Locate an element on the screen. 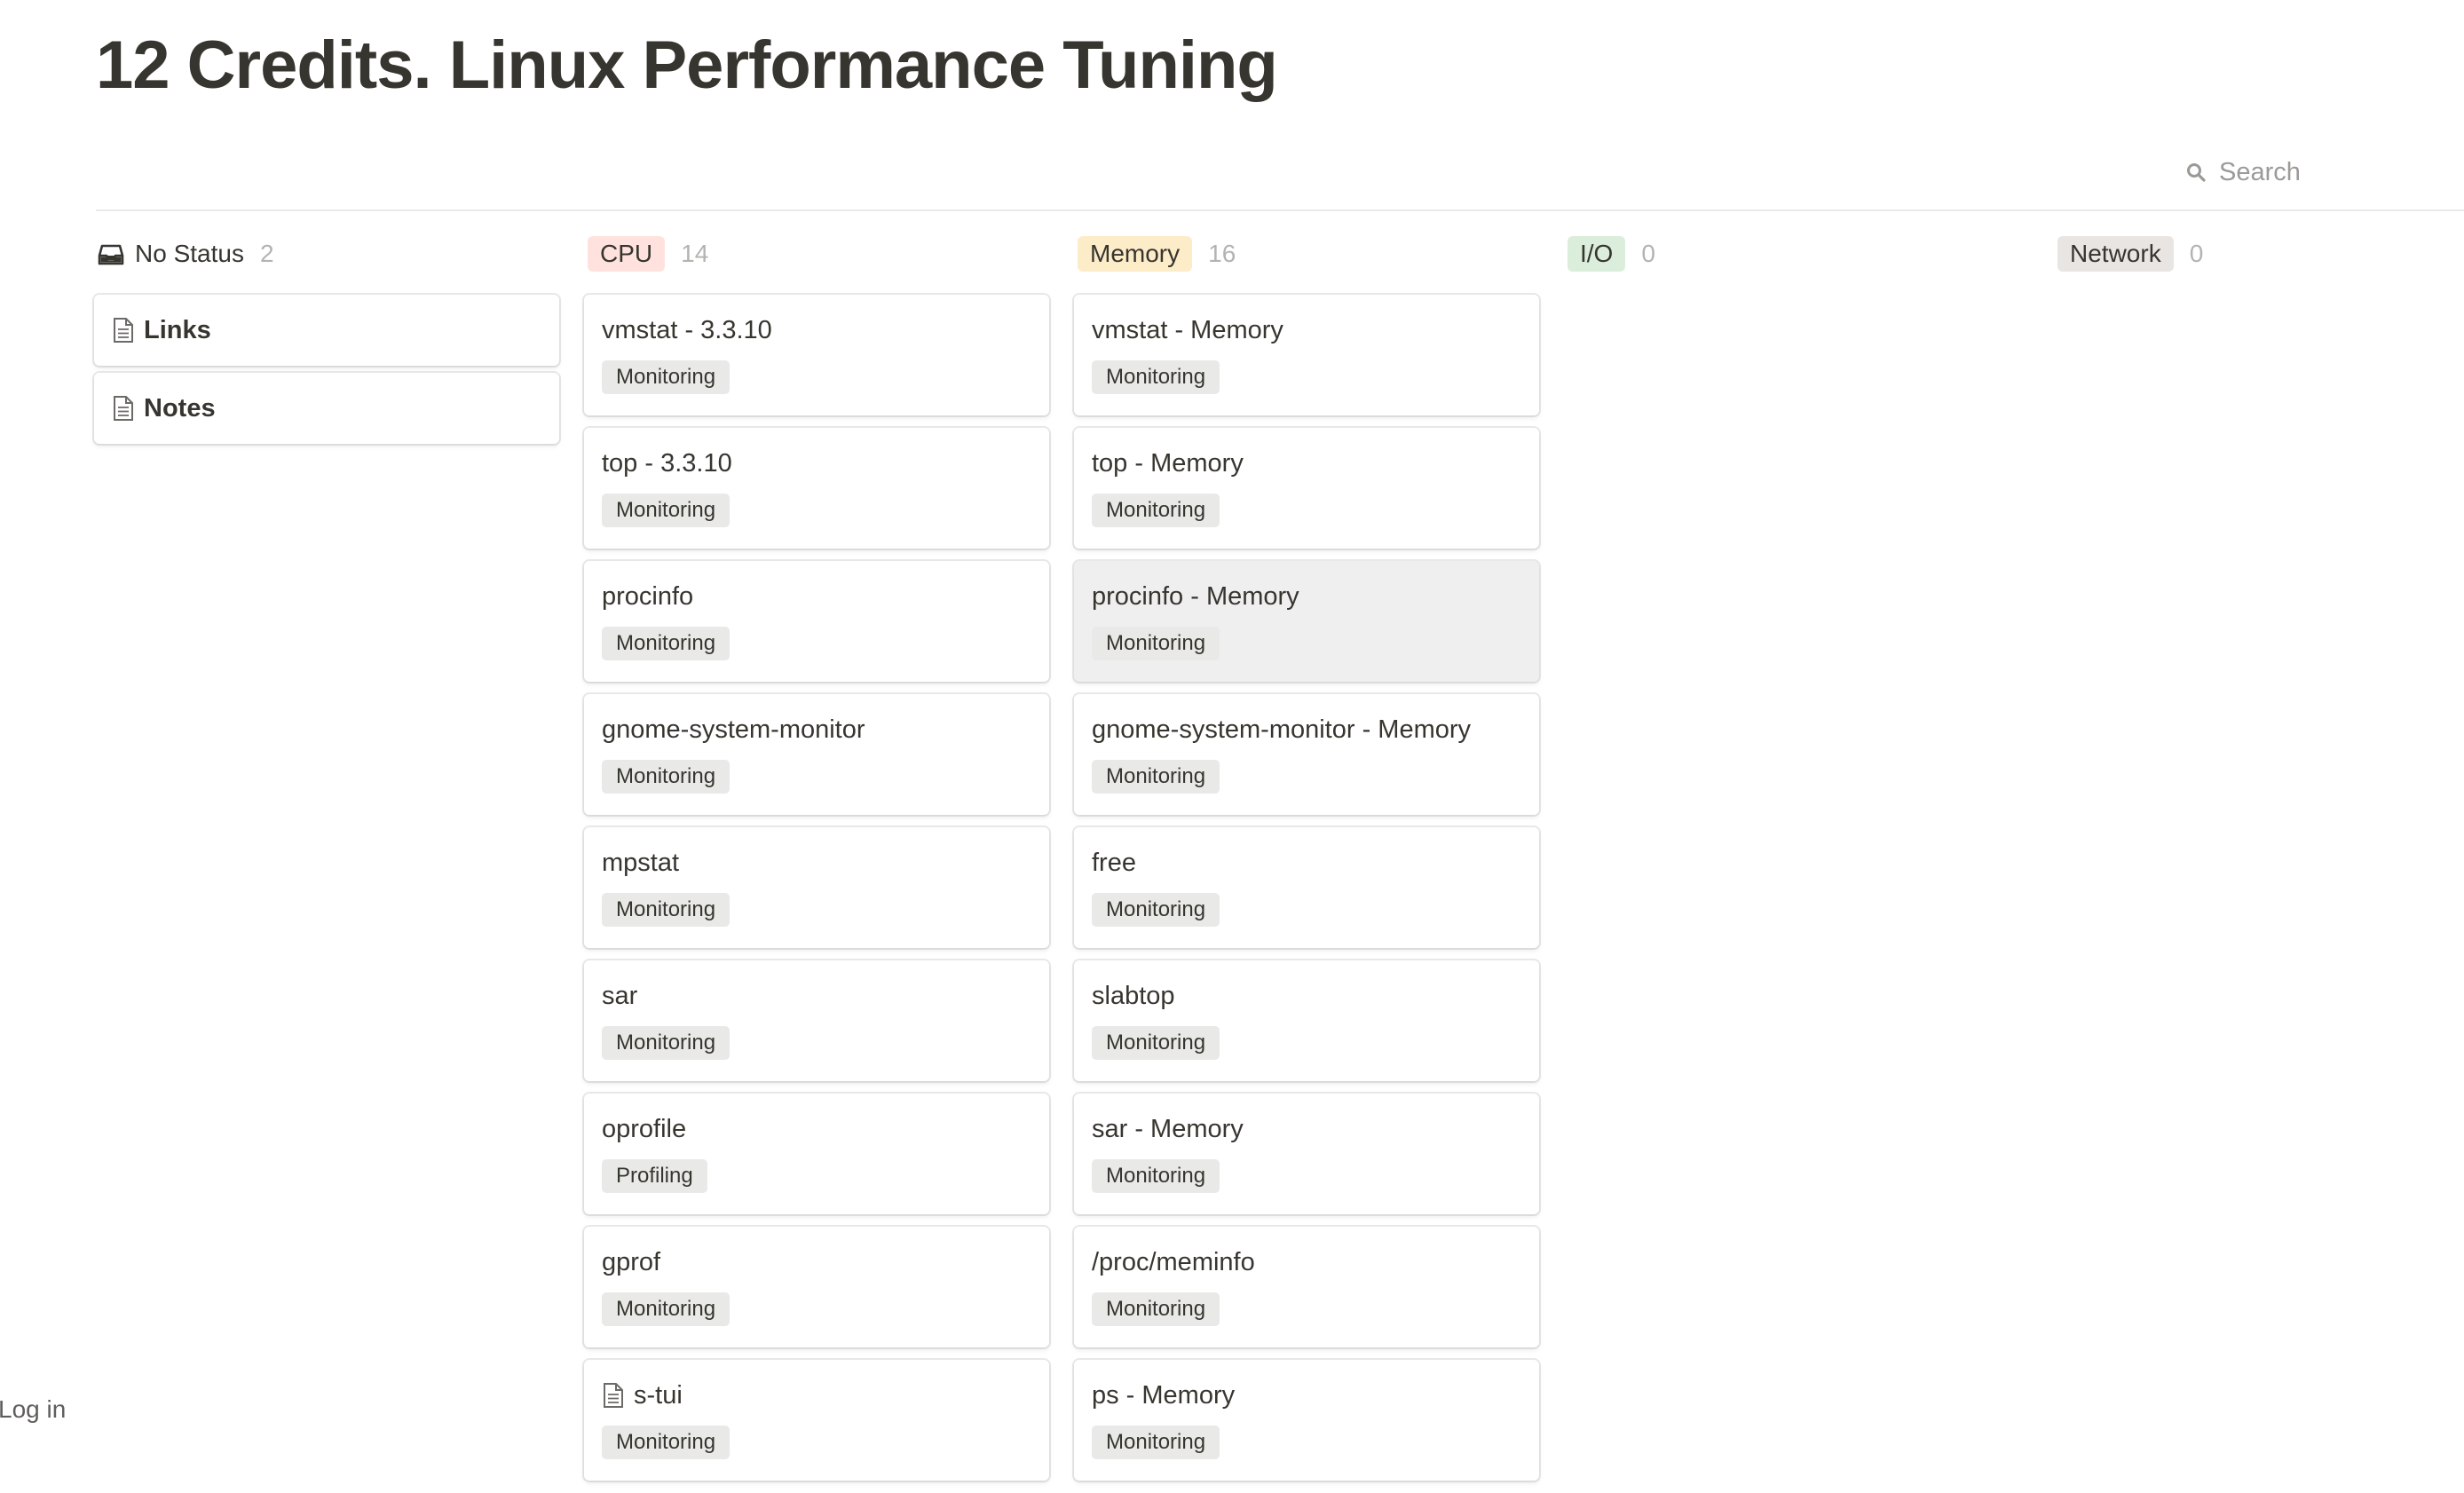 The image size is (2464, 1493). card-vmstat-memory: vmstat - Memory Monitoring is located at coordinates (1306, 355).